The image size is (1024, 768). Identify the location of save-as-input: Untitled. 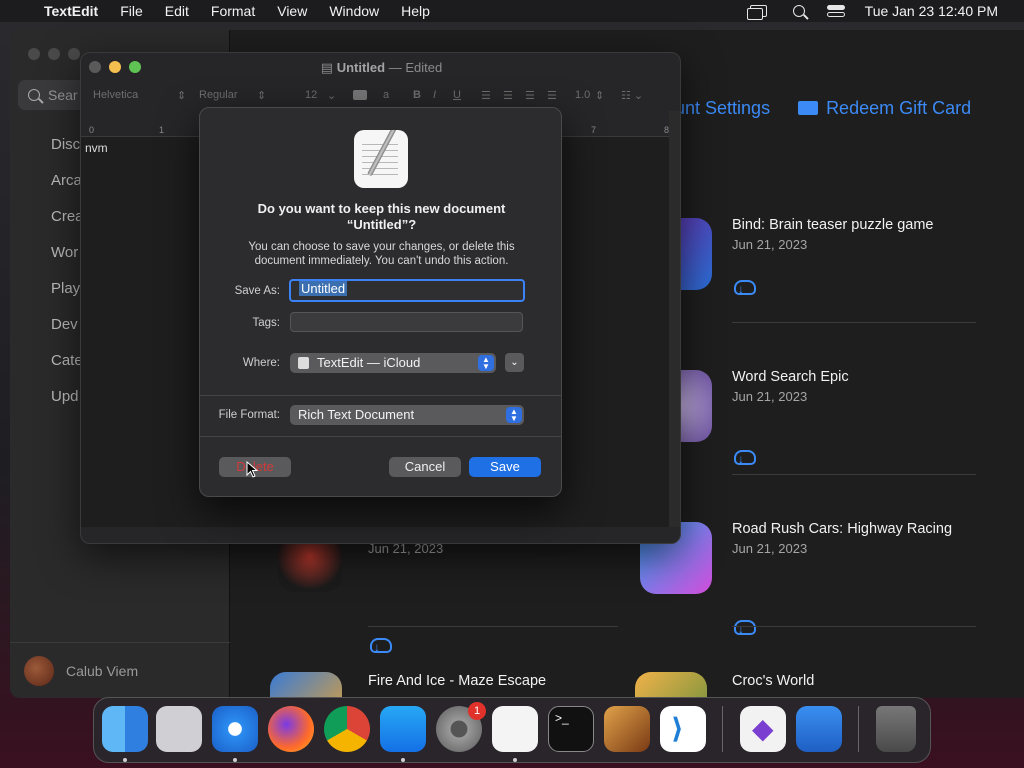
(407, 290).